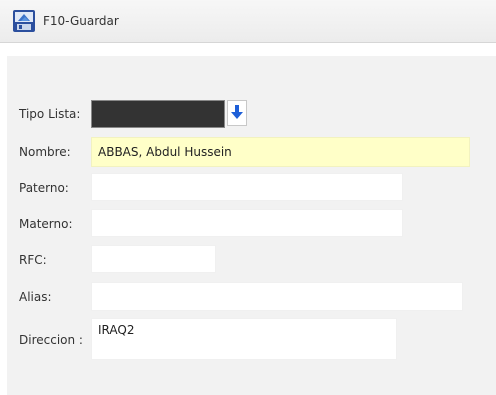 This screenshot has width=496, height=395. Describe the element at coordinates (247, 187) in the screenshot. I see `paterno-field` at that location.